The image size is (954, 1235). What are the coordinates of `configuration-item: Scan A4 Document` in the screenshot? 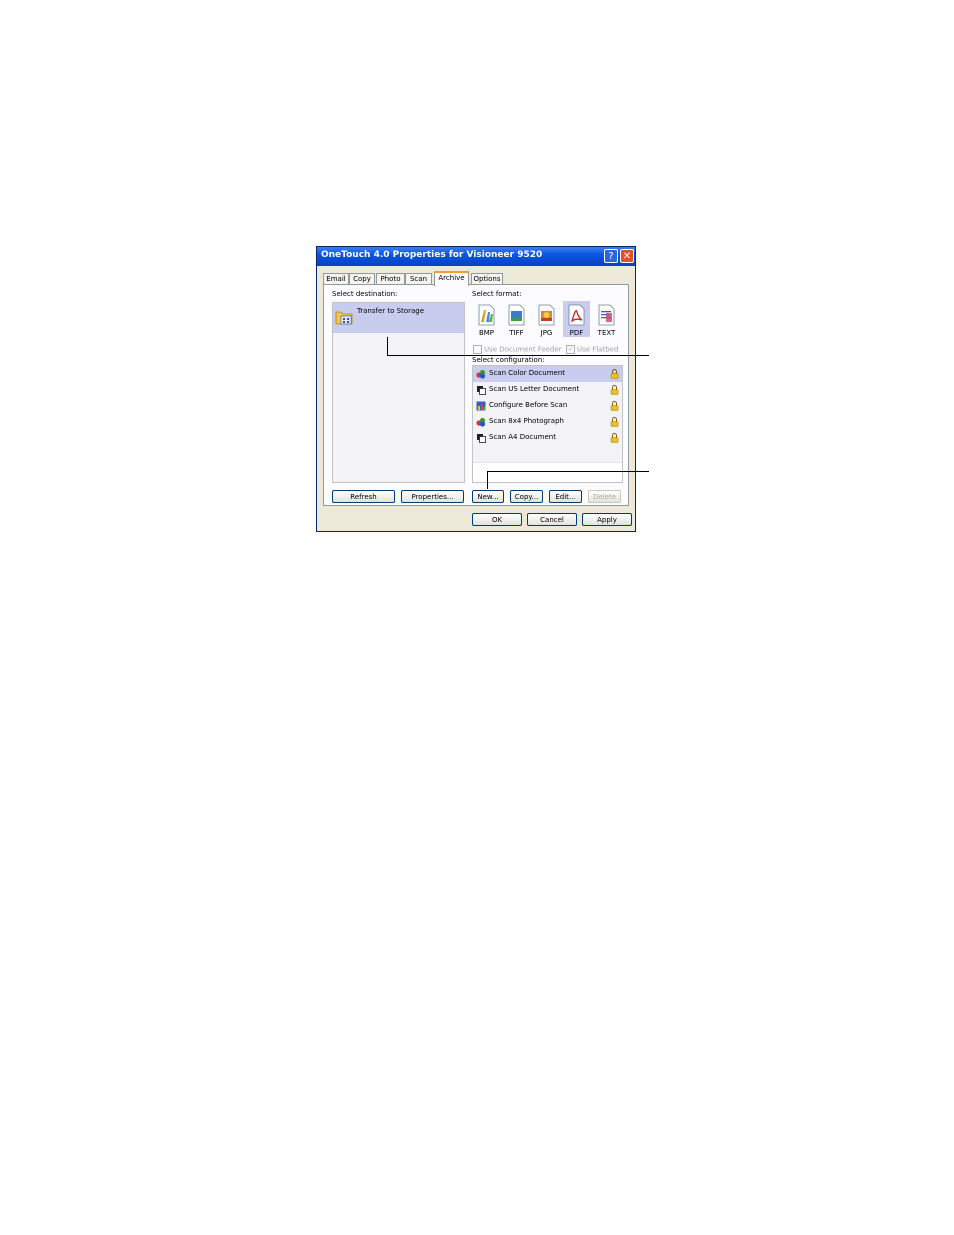 It's located at (547, 438).